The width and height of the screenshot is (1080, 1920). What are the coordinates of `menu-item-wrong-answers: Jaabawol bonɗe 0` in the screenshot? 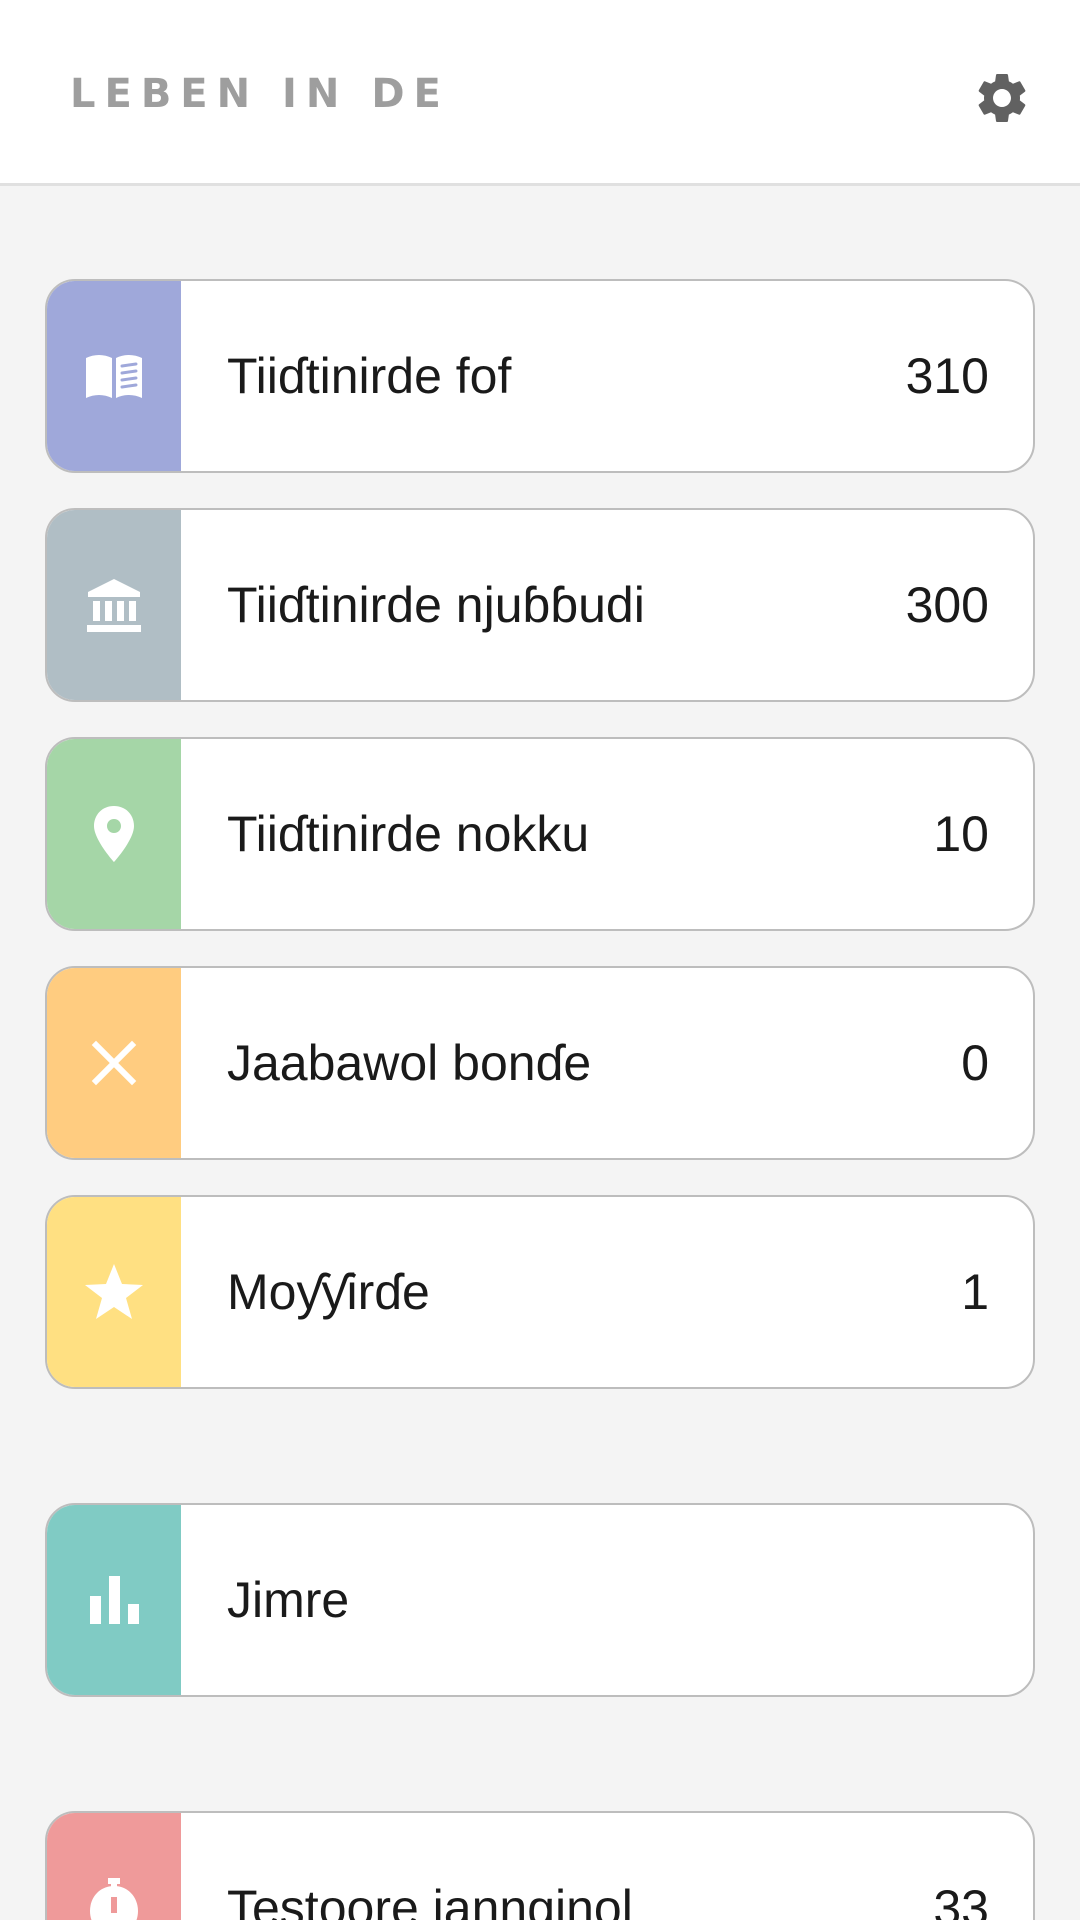 It's located at (540, 1063).